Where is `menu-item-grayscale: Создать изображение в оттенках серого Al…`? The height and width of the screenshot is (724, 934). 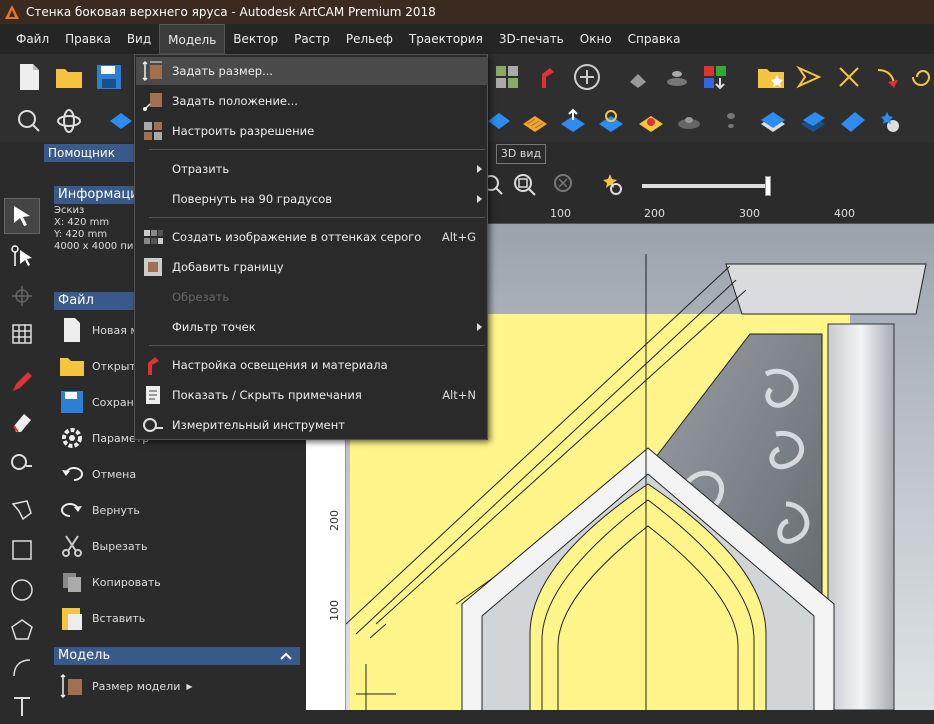
menu-item-grayscale: Создать изображение в оттенках серого Al… is located at coordinates (312, 237).